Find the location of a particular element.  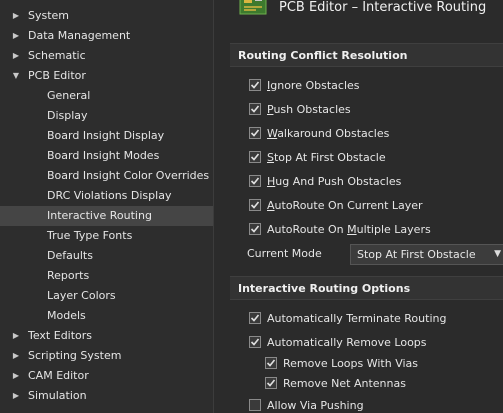

tree-item: General is located at coordinates (106, 96).